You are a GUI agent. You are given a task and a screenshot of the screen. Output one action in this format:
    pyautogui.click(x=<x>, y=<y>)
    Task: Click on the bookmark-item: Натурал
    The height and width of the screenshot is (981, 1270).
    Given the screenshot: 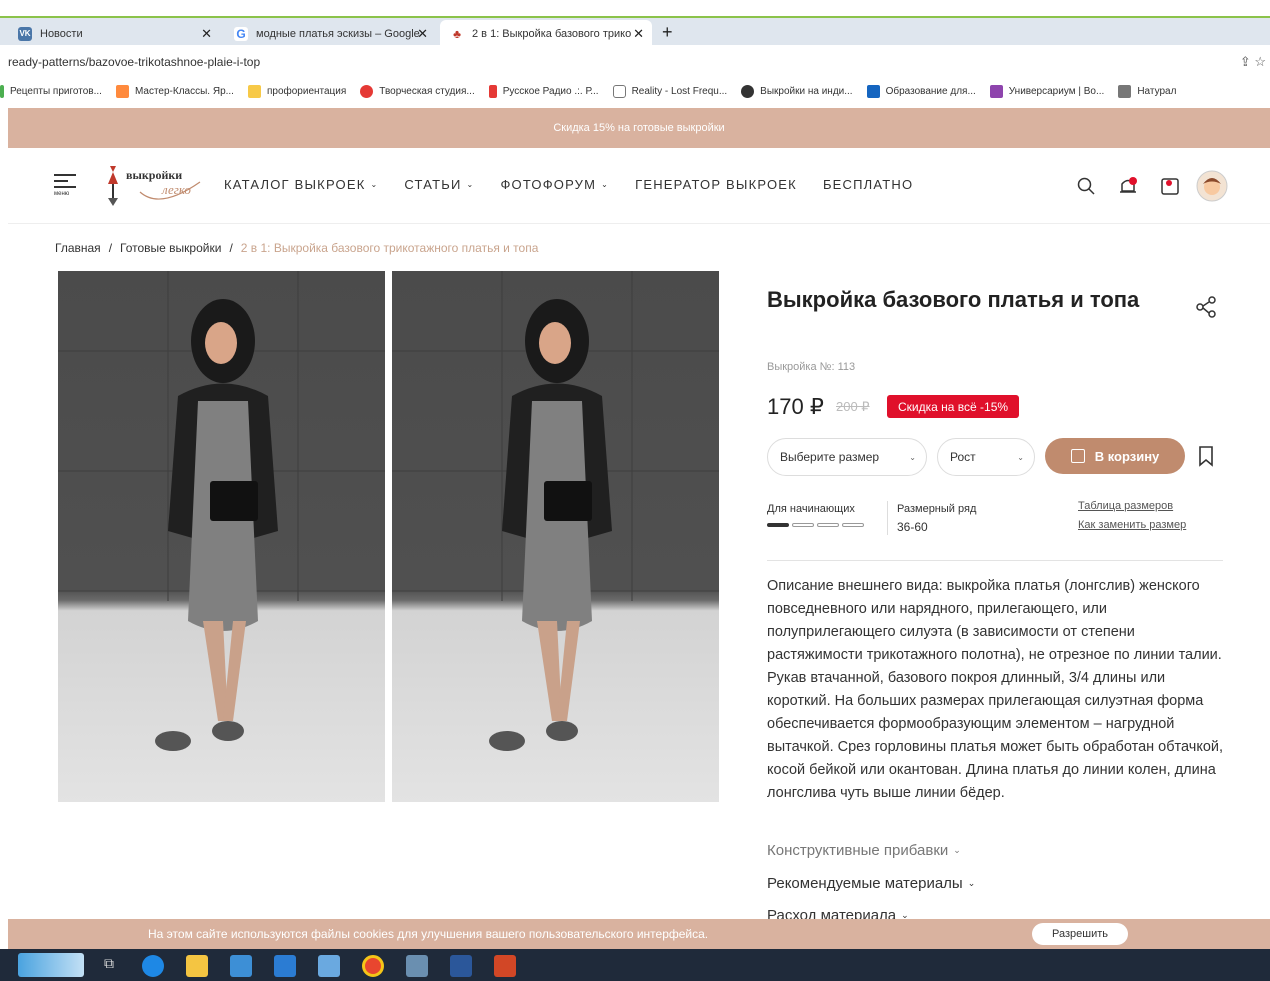 What is the action you would take?
    pyautogui.click(x=1147, y=91)
    